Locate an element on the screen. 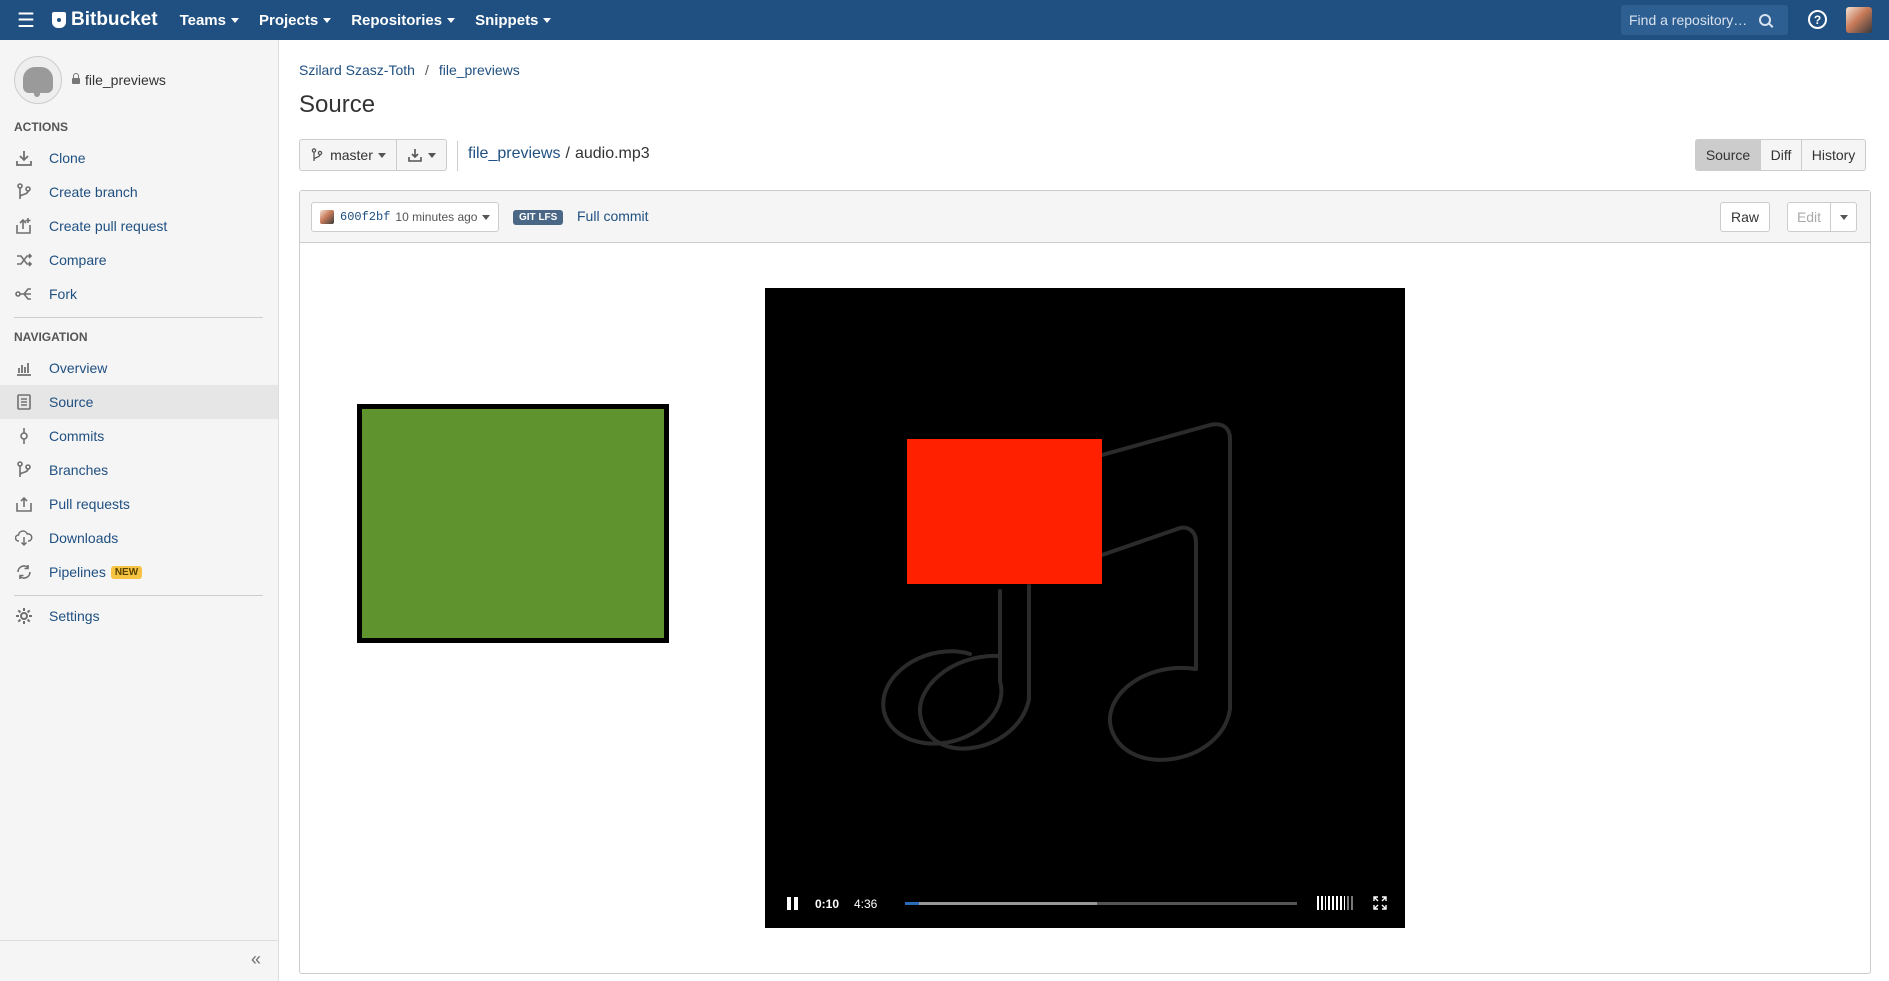  collapse-sidebar-icon: « is located at coordinates (256, 959).